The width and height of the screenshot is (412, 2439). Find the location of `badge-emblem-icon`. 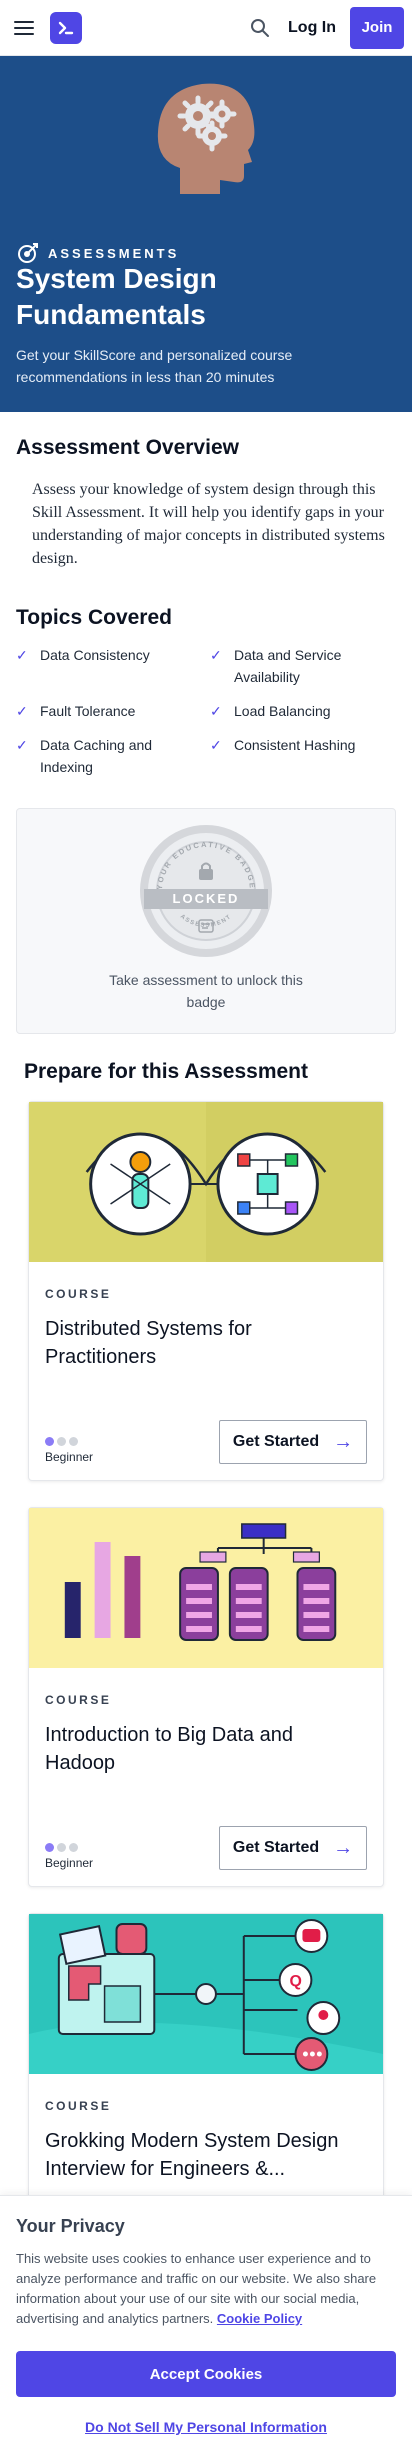

badge-emblem-icon is located at coordinates (206, 926).